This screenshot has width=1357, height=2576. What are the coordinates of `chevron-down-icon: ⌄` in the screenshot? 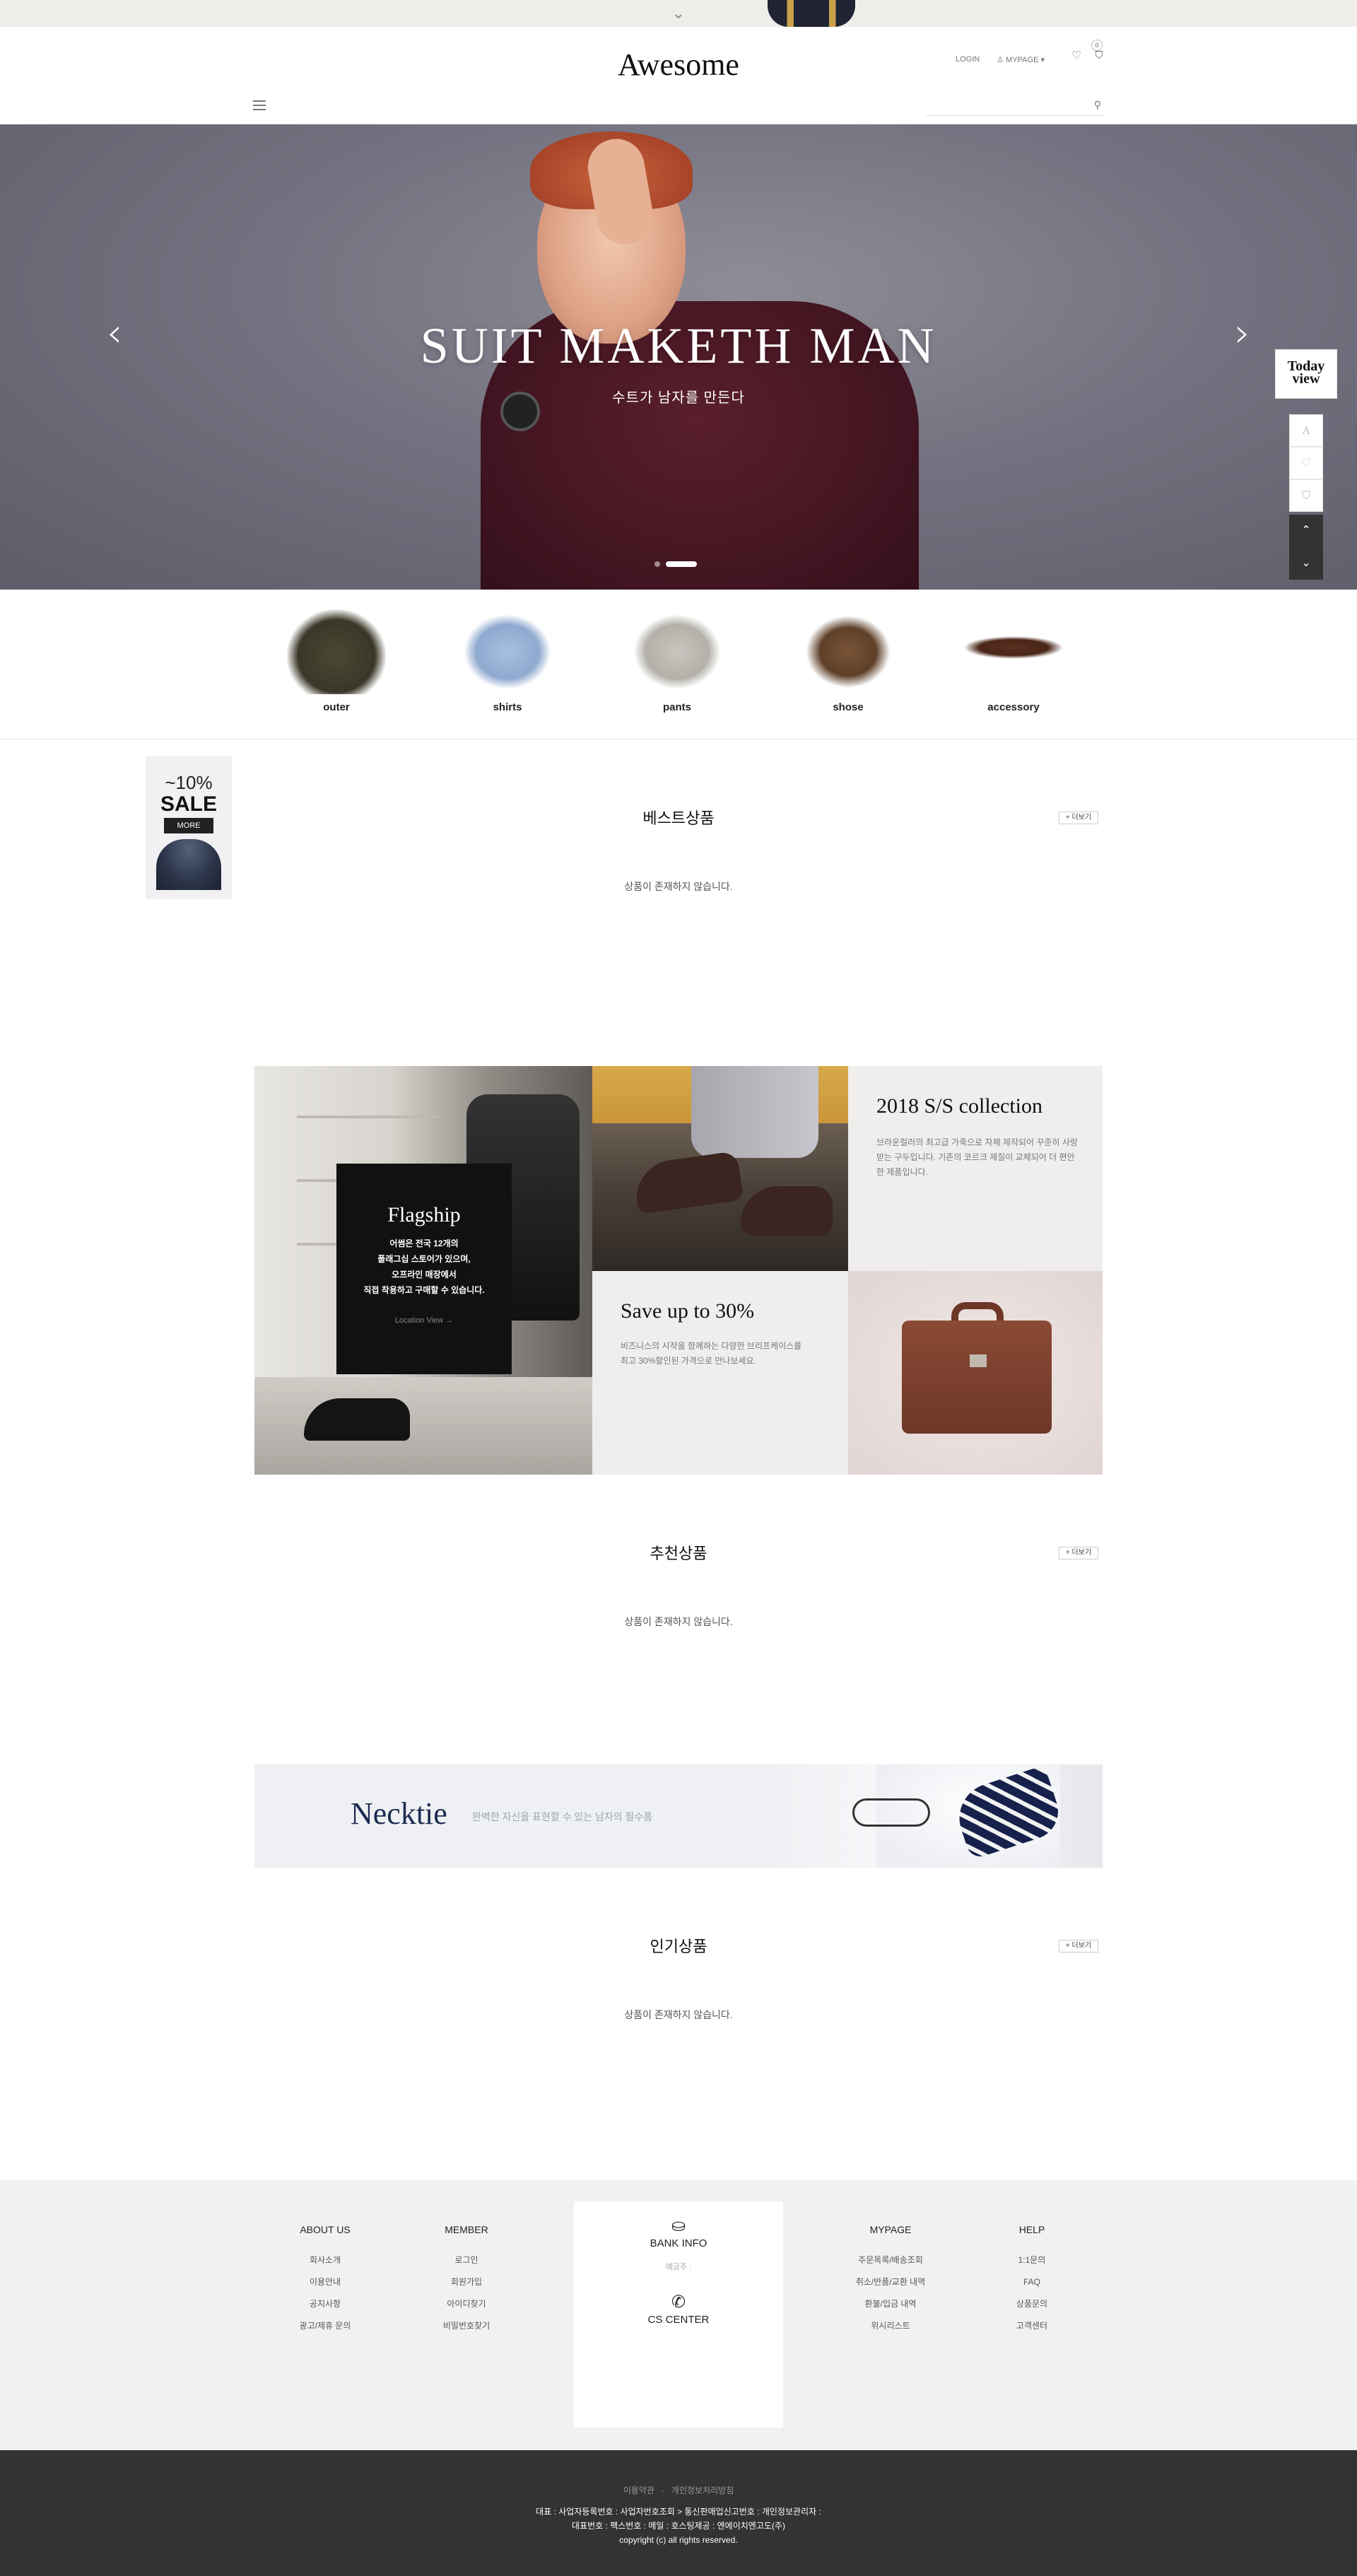 It's located at (678, 13).